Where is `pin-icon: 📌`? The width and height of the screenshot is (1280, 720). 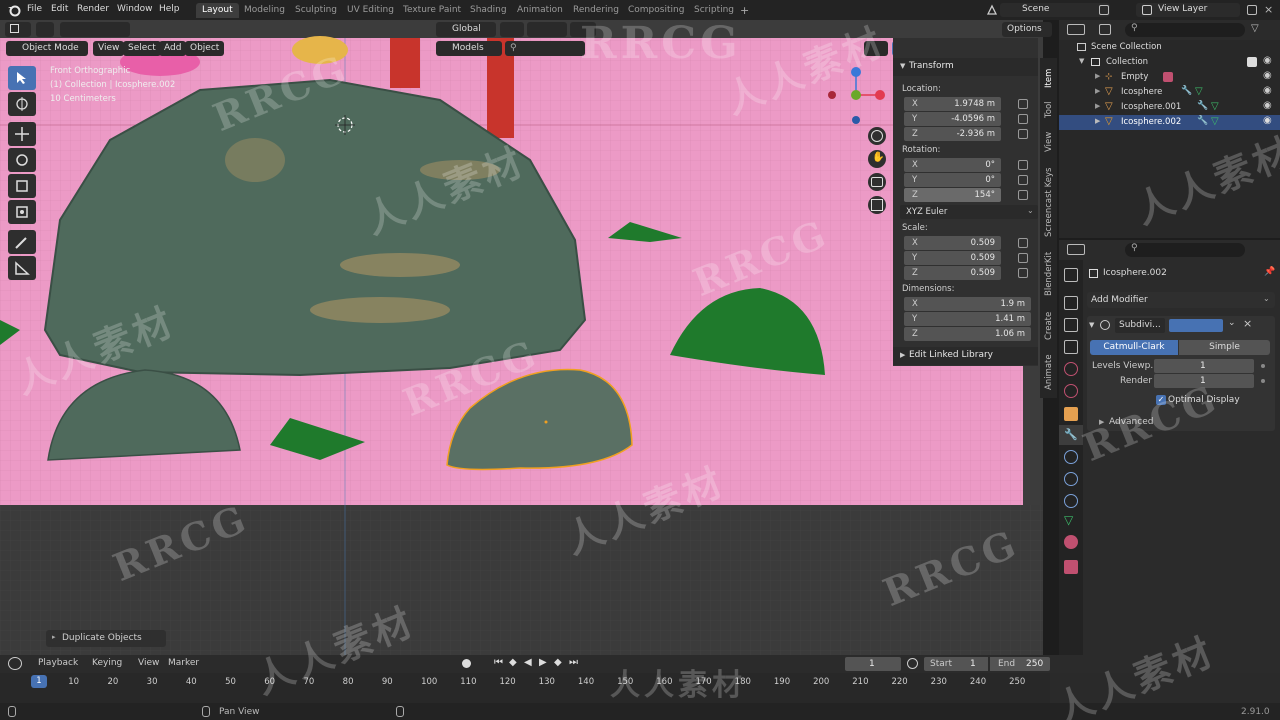
pin-icon: 📌 is located at coordinates (1269, 272).